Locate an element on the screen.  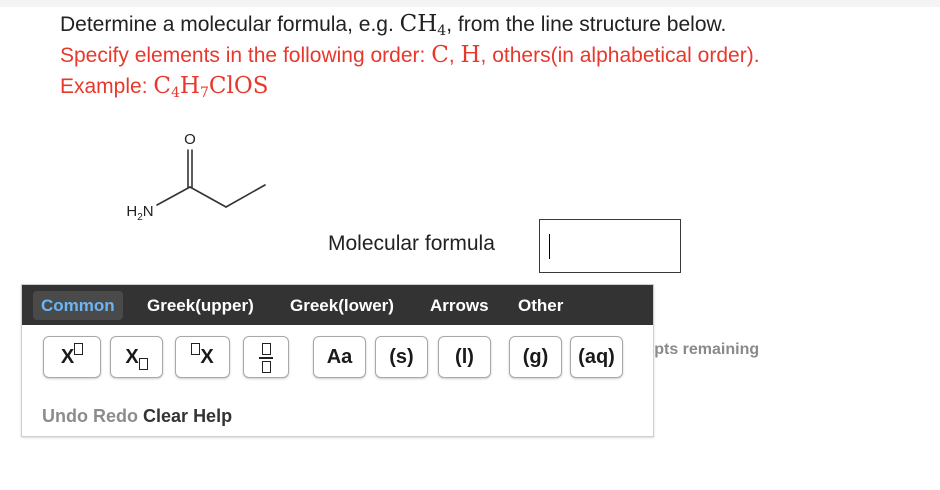
top-divider is located at coordinates (470, 3).